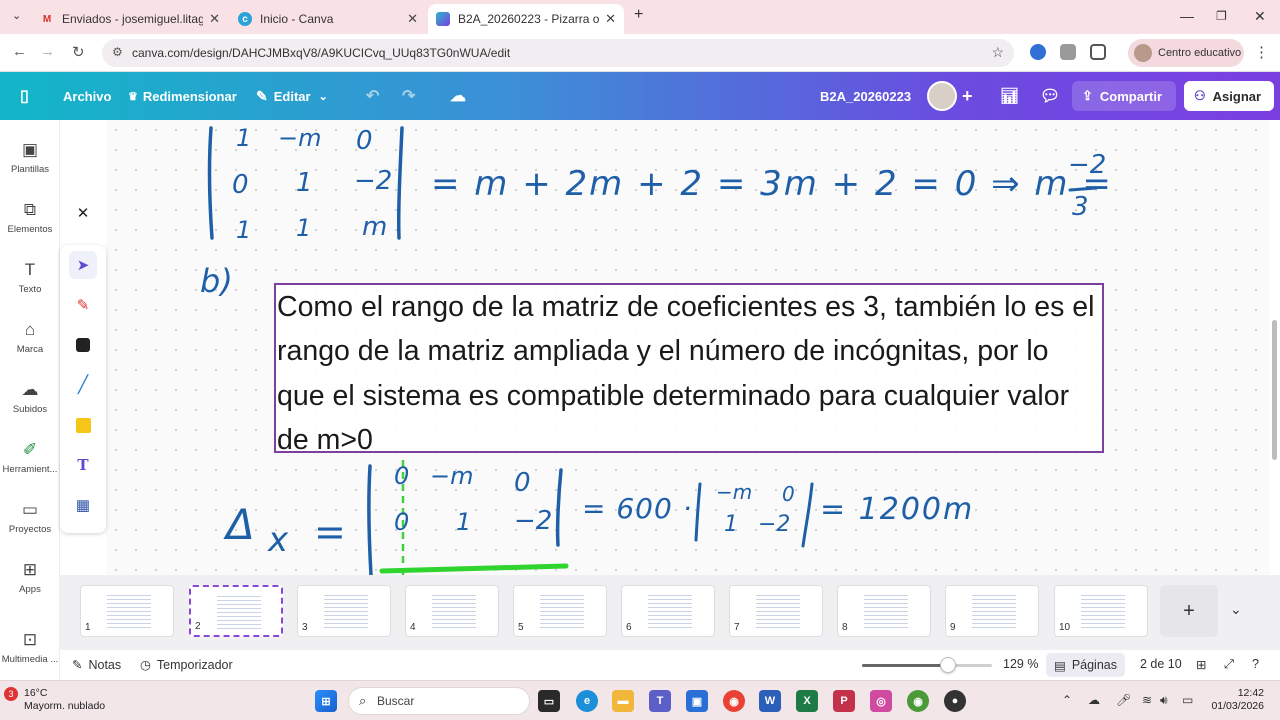 The width and height of the screenshot is (1280, 720). What do you see at coordinates (30, 277) in the screenshot?
I see `sidebar-item-texto: T Texto` at bounding box center [30, 277].